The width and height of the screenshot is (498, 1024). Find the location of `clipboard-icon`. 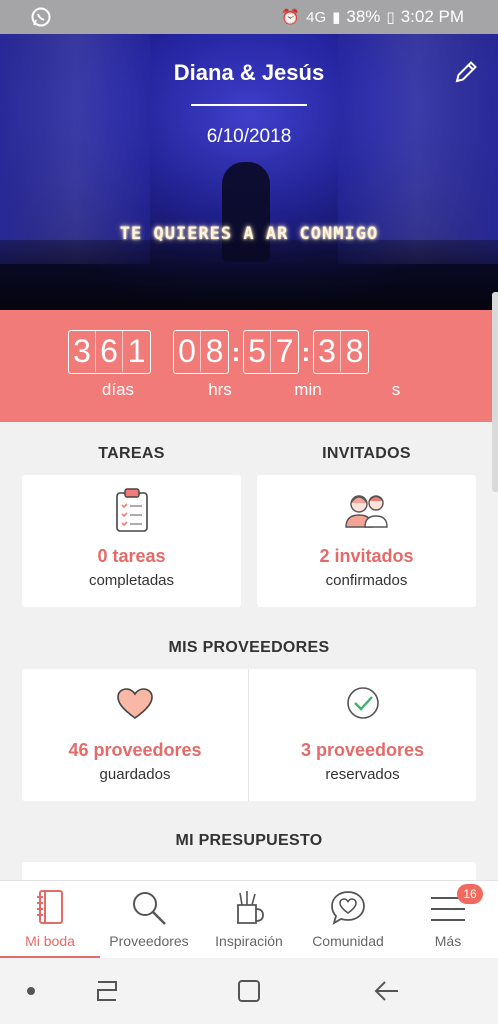

clipboard-icon is located at coordinates (132, 512).